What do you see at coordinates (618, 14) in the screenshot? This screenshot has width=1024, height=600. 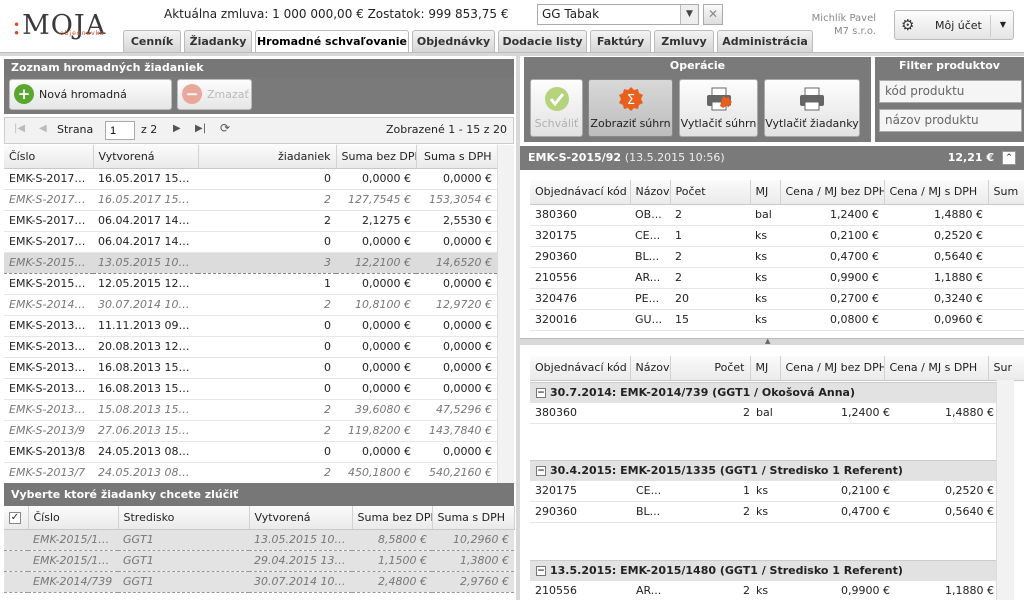 I see `supplier-select: GG Tabak ▼` at bounding box center [618, 14].